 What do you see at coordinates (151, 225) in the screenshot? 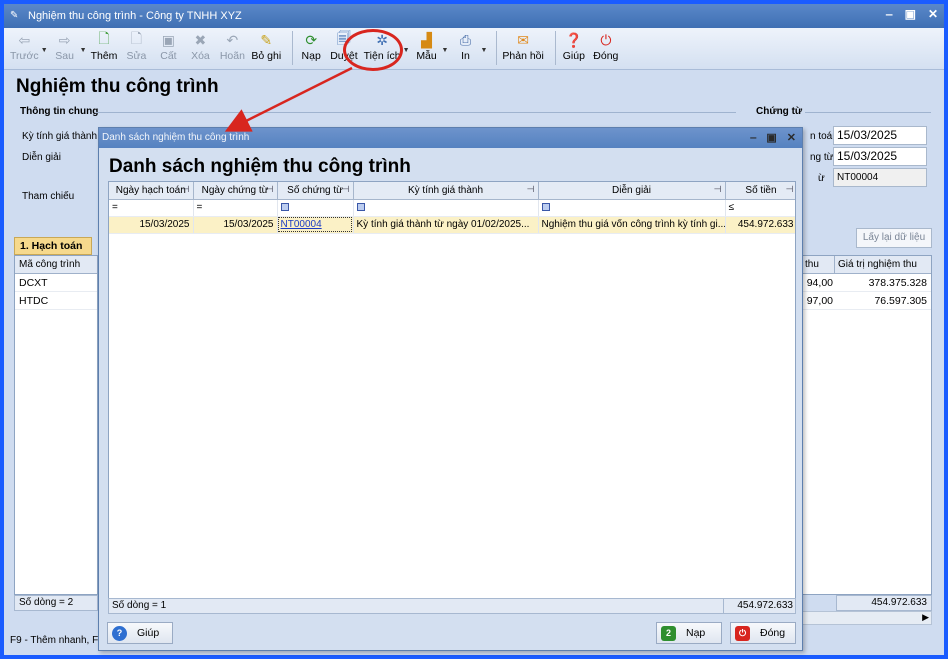
I see `cell-posting-date: 15/03/2025` at bounding box center [151, 225].